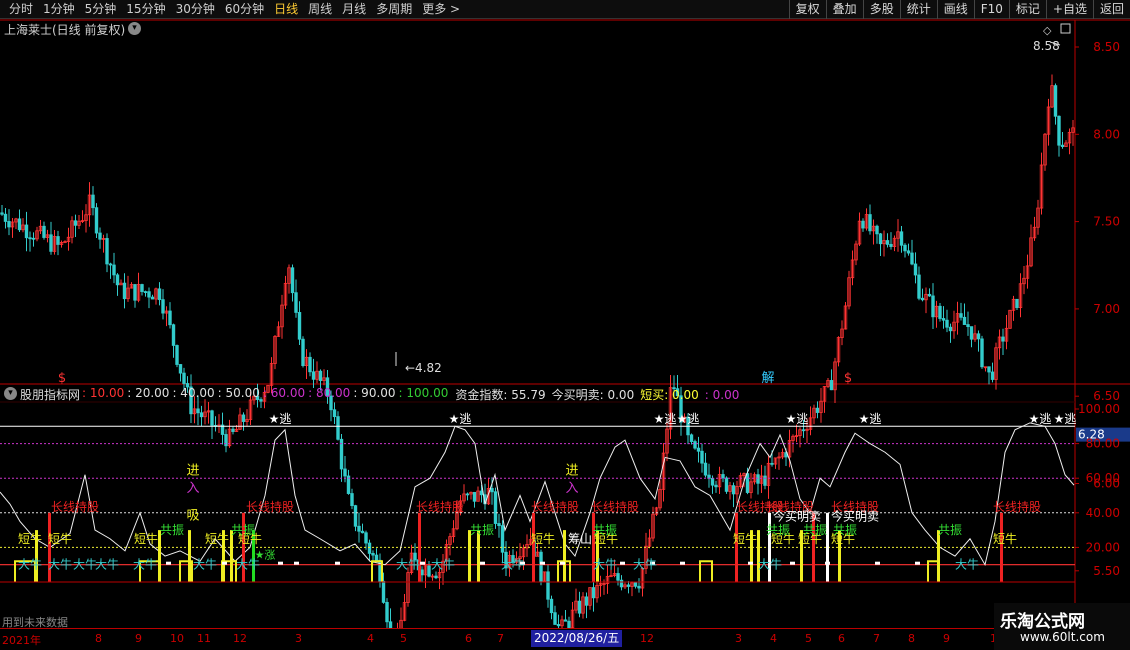 Image resolution: width=1130 pixels, height=650 pixels. Describe the element at coordinates (374, 393) in the screenshot. I see `indicator-level: : 90.00` at that location.